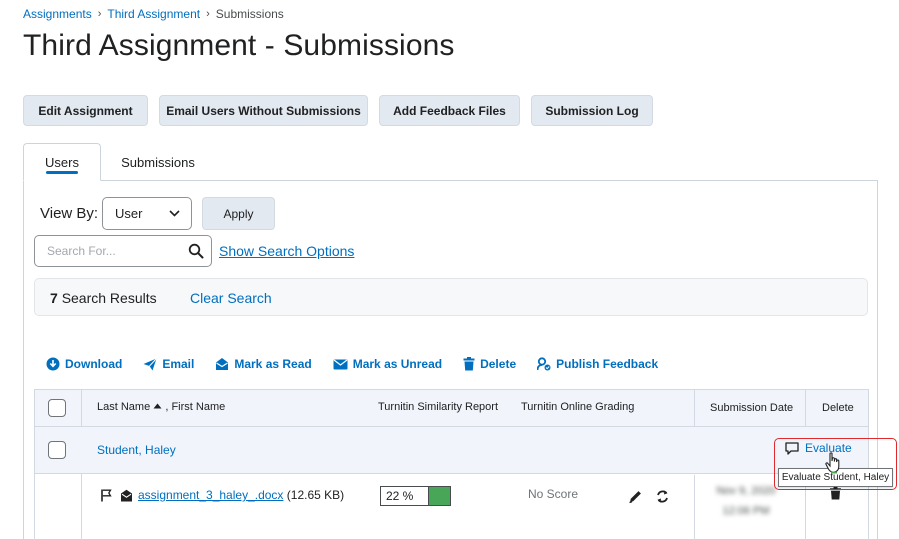  Describe the element at coordinates (239, 45) in the screenshot. I see `page-title: Third Assignment - Submissions` at that location.